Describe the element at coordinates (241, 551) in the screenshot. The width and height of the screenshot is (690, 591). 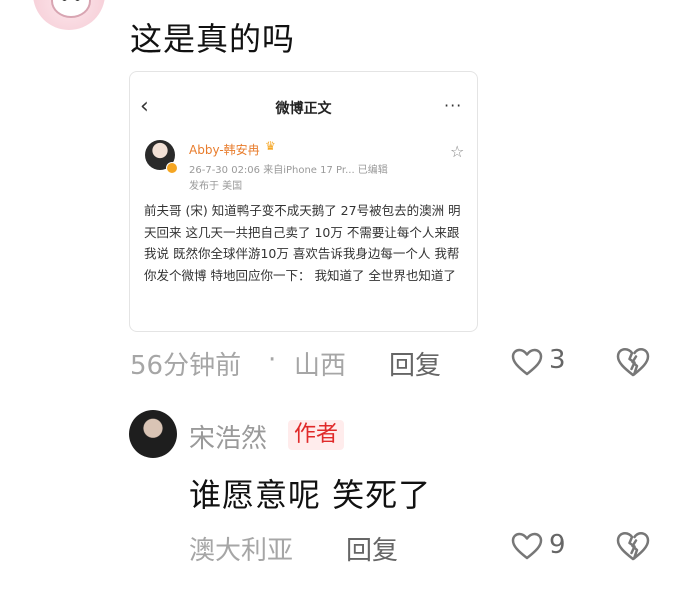
I see `reply-location: 澳大利亚` at that location.